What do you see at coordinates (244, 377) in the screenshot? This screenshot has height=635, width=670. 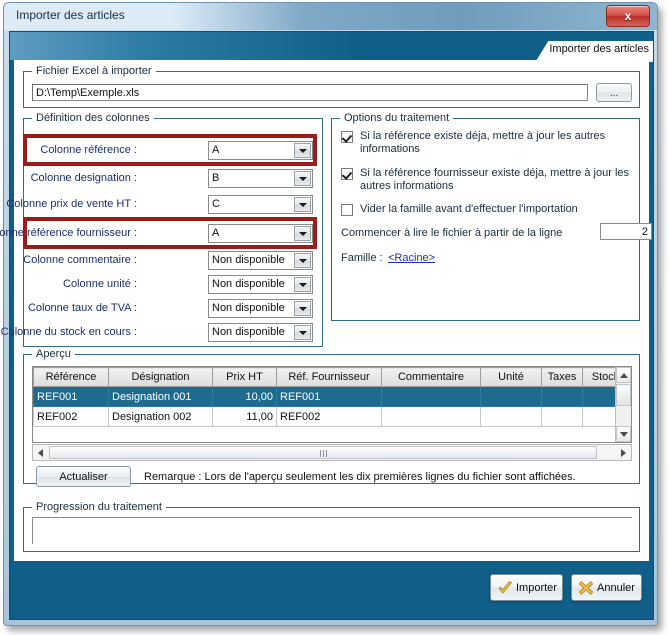 I see `column-header-prix-ht: Prix HT` at bounding box center [244, 377].